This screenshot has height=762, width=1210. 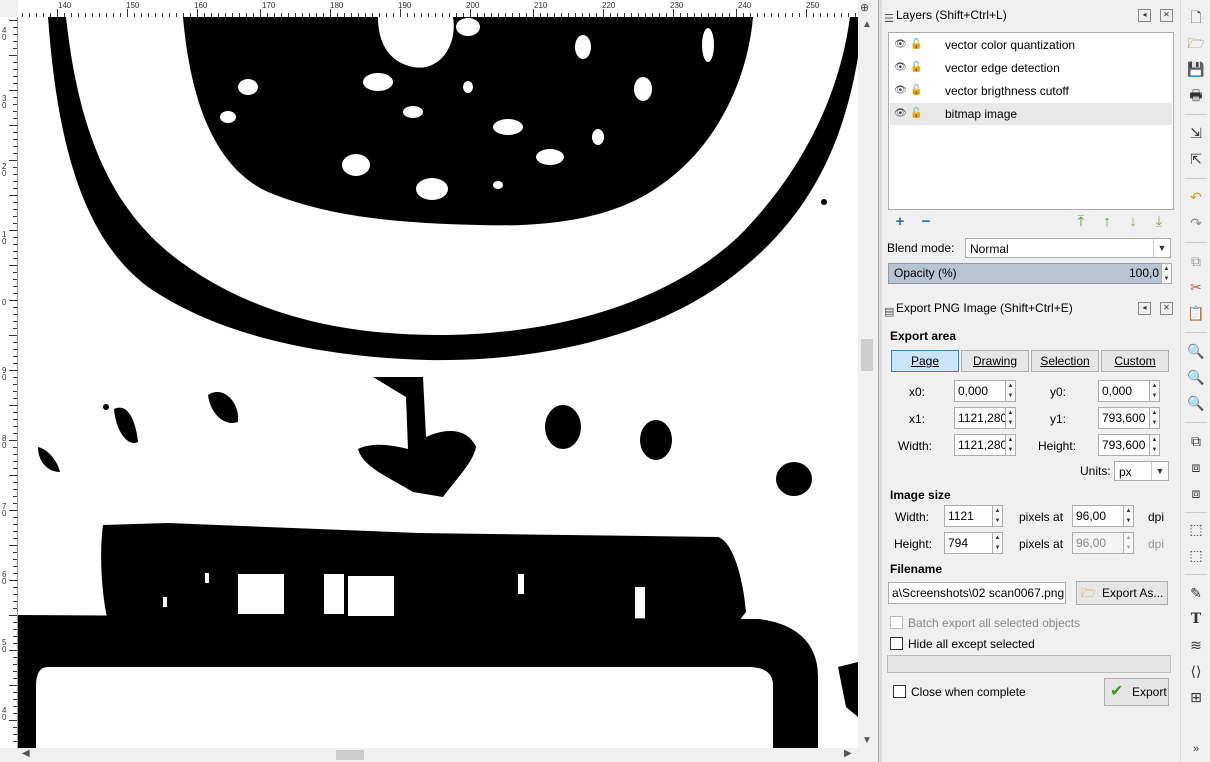 I want to click on layers-dialog-icon: ≋, so click(x=1196, y=645).